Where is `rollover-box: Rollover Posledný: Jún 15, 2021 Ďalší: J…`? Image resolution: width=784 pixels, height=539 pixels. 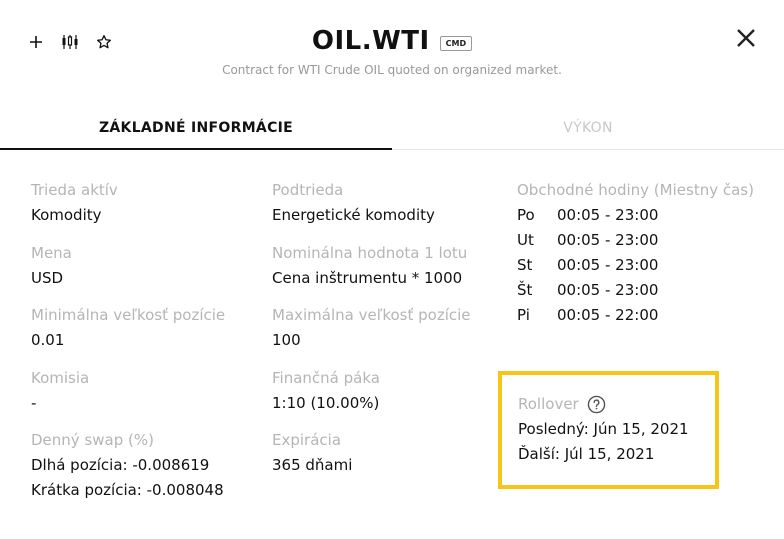
rollover-box: Rollover Posledný: Jún 15, 2021 Ďalší: J… is located at coordinates (608, 430).